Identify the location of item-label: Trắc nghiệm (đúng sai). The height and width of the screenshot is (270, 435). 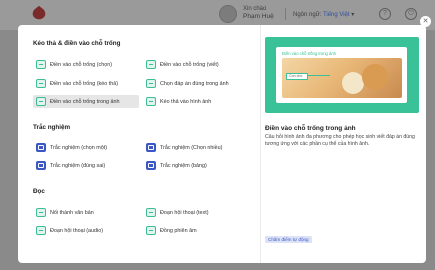
(78, 165).